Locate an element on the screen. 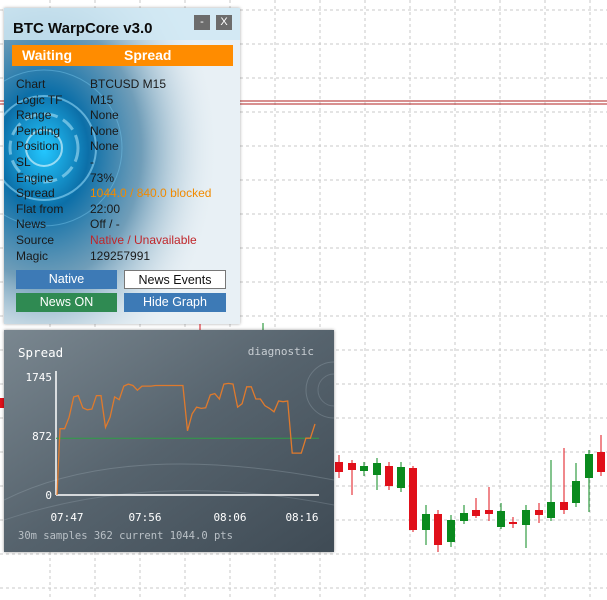 The height and width of the screenshot is (600, 607). info-label: News is located at coordinates (31, 224).